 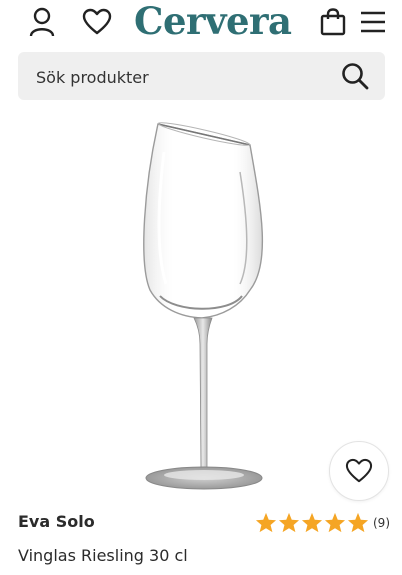 What do you see at coordinates (56, 521) in the screenshot?
I see `product-brand: Eva Solo` at bounding box center [56, 521].